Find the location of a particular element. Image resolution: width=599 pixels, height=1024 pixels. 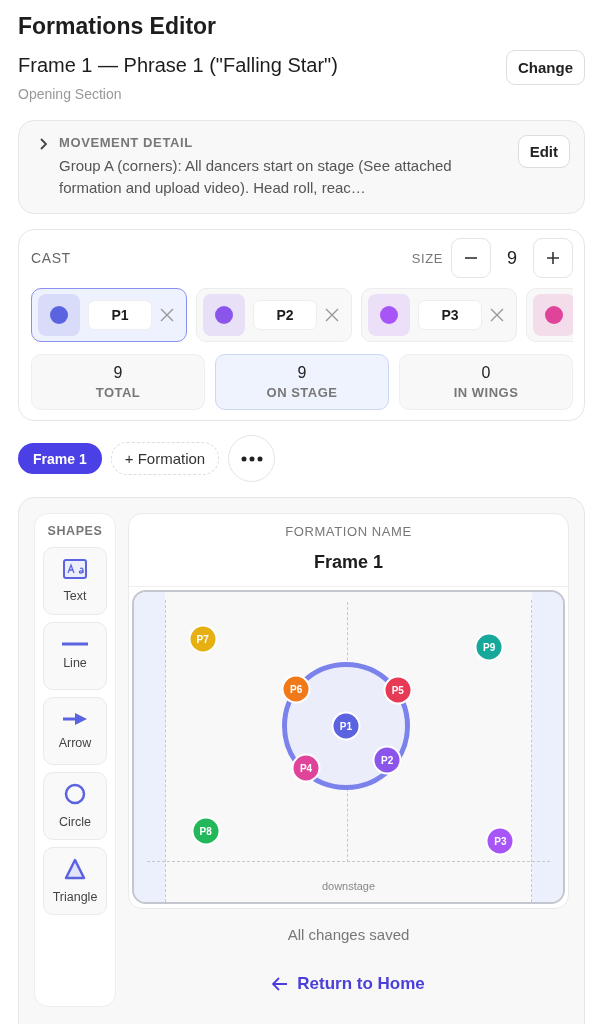

edit-button: Edit is located at coordinates (543, 151).